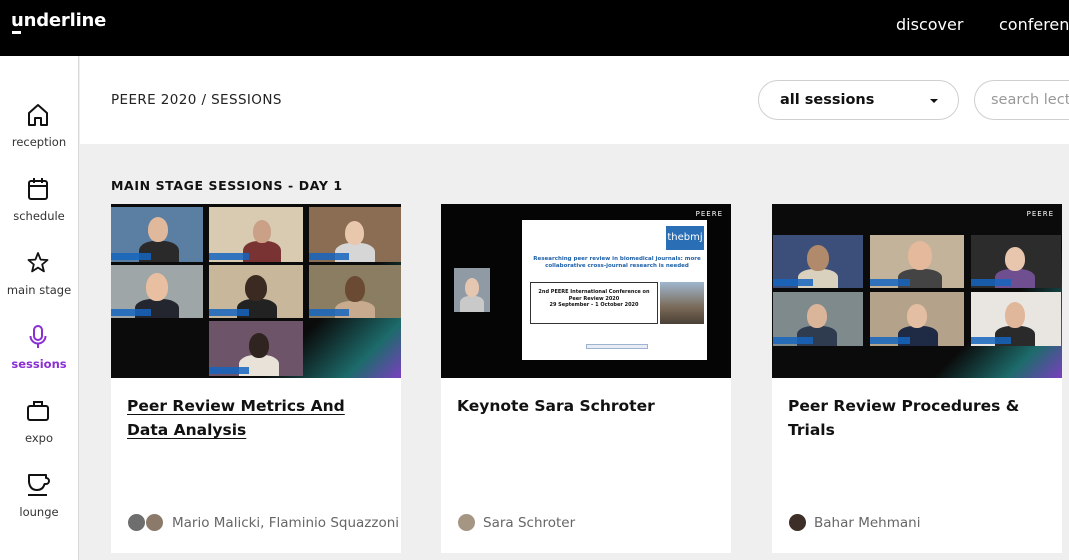 This screenshot has height=560, width=1069. What do you see at coordinates (39, 512) in the screenshot?
I see `sidebar-item-label: lounge` at bounding box center [39, 512].